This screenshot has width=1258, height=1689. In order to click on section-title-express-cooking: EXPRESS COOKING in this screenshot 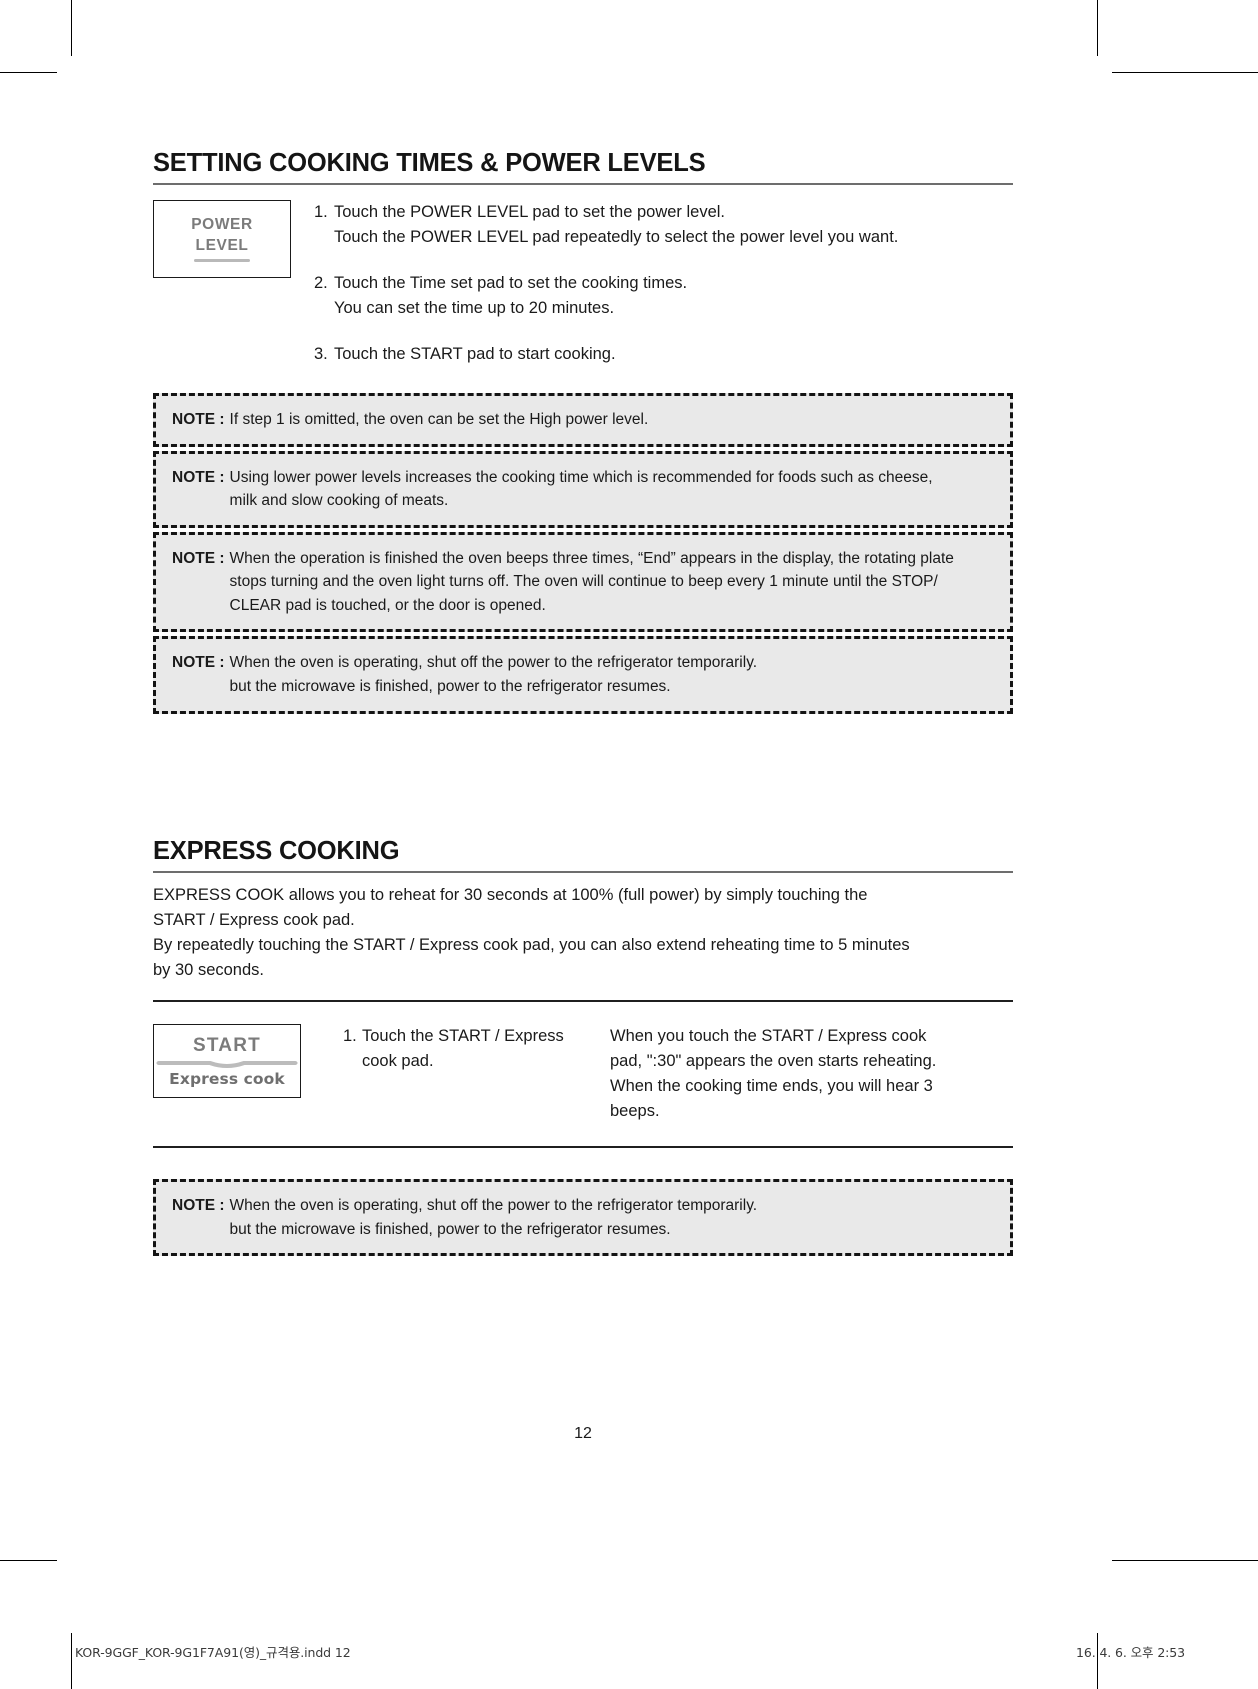, I will do `click(276, 851)`.